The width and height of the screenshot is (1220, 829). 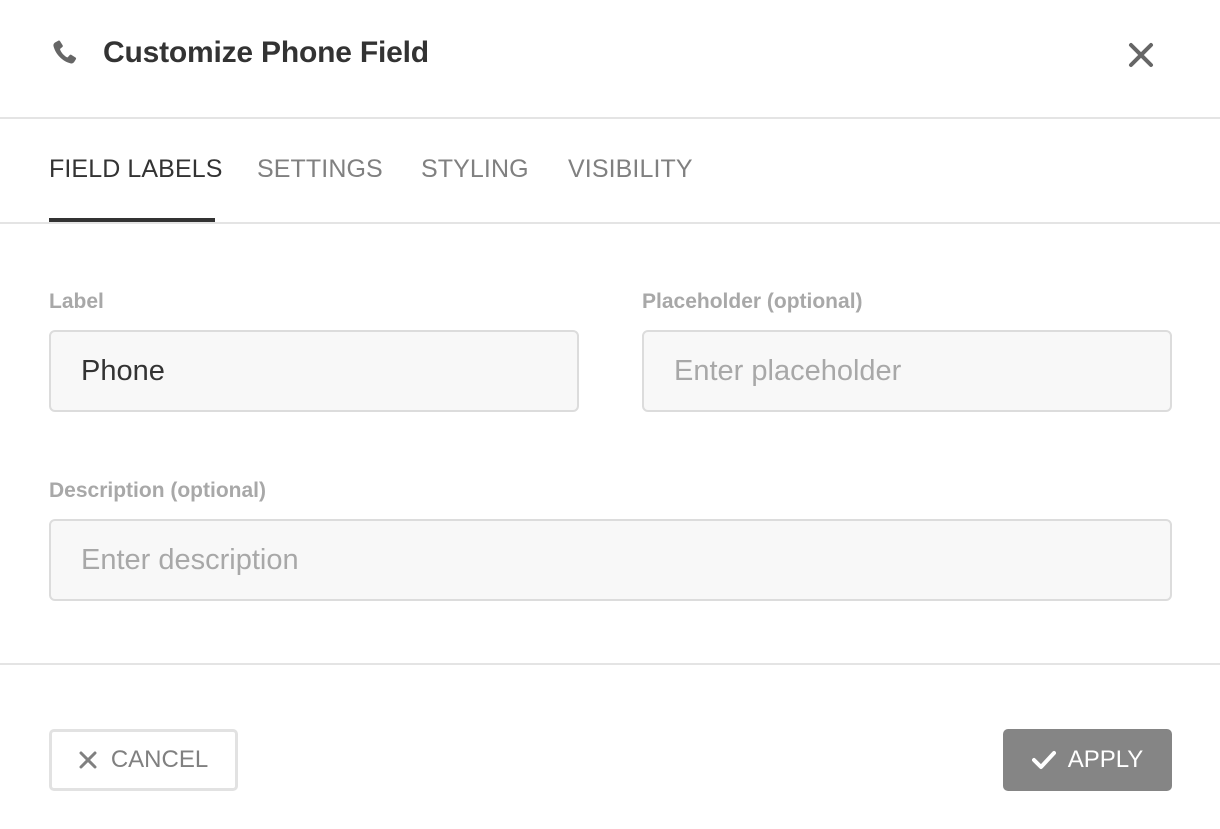 I want to click on checkmark-icon, so click(x=1043, y=760).